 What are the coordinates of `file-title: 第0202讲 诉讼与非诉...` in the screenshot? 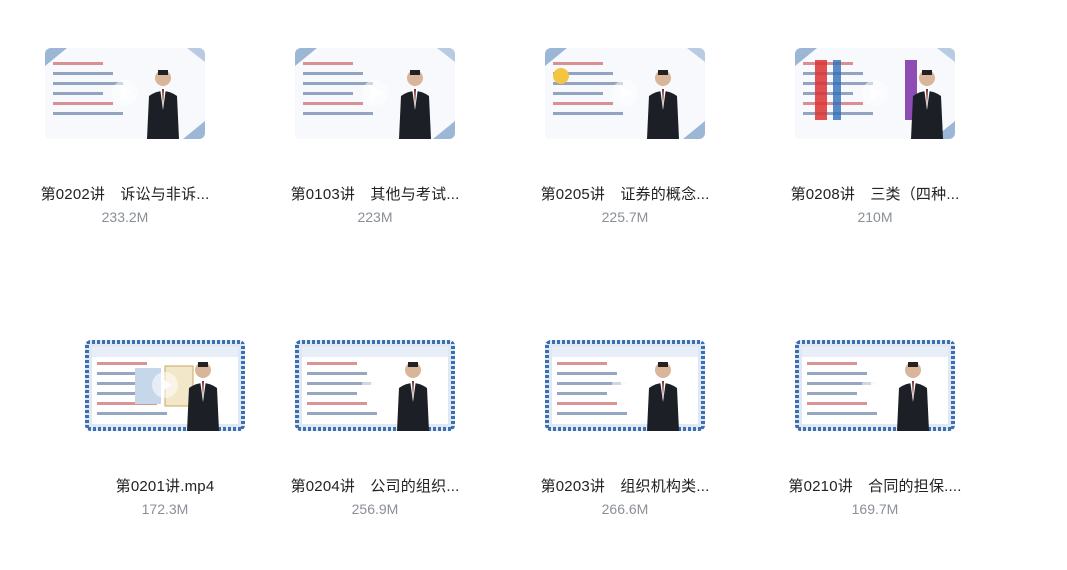 It's located at (125, 193).